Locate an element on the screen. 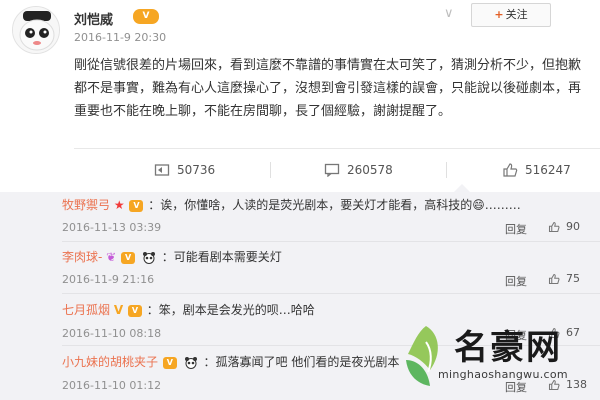 The image size is (600, 400). comment-content-line: 李肉球- ❦ V ：可能看剧本需要关灯 is located at coordinates (172, 257).